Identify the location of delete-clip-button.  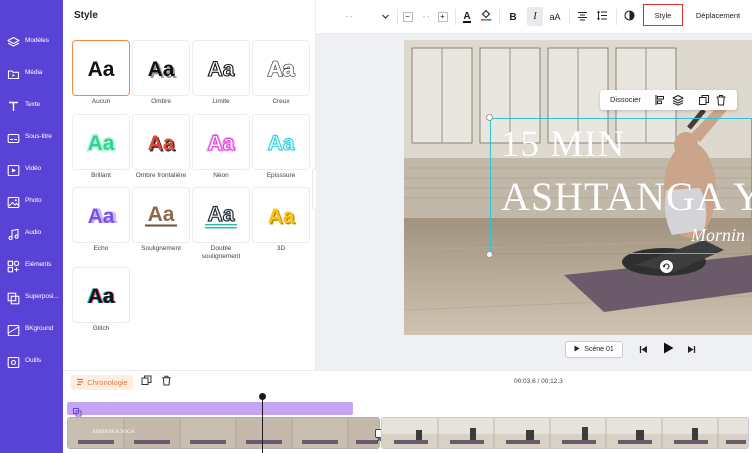
(166, 382).